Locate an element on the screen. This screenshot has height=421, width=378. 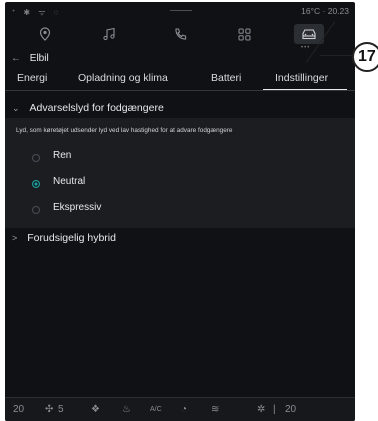
climate-bar: 20 ✣ 5 ❖ ♨ A/C ◔ ≋ ✲ | 20 is located at coordinates (180, 409).